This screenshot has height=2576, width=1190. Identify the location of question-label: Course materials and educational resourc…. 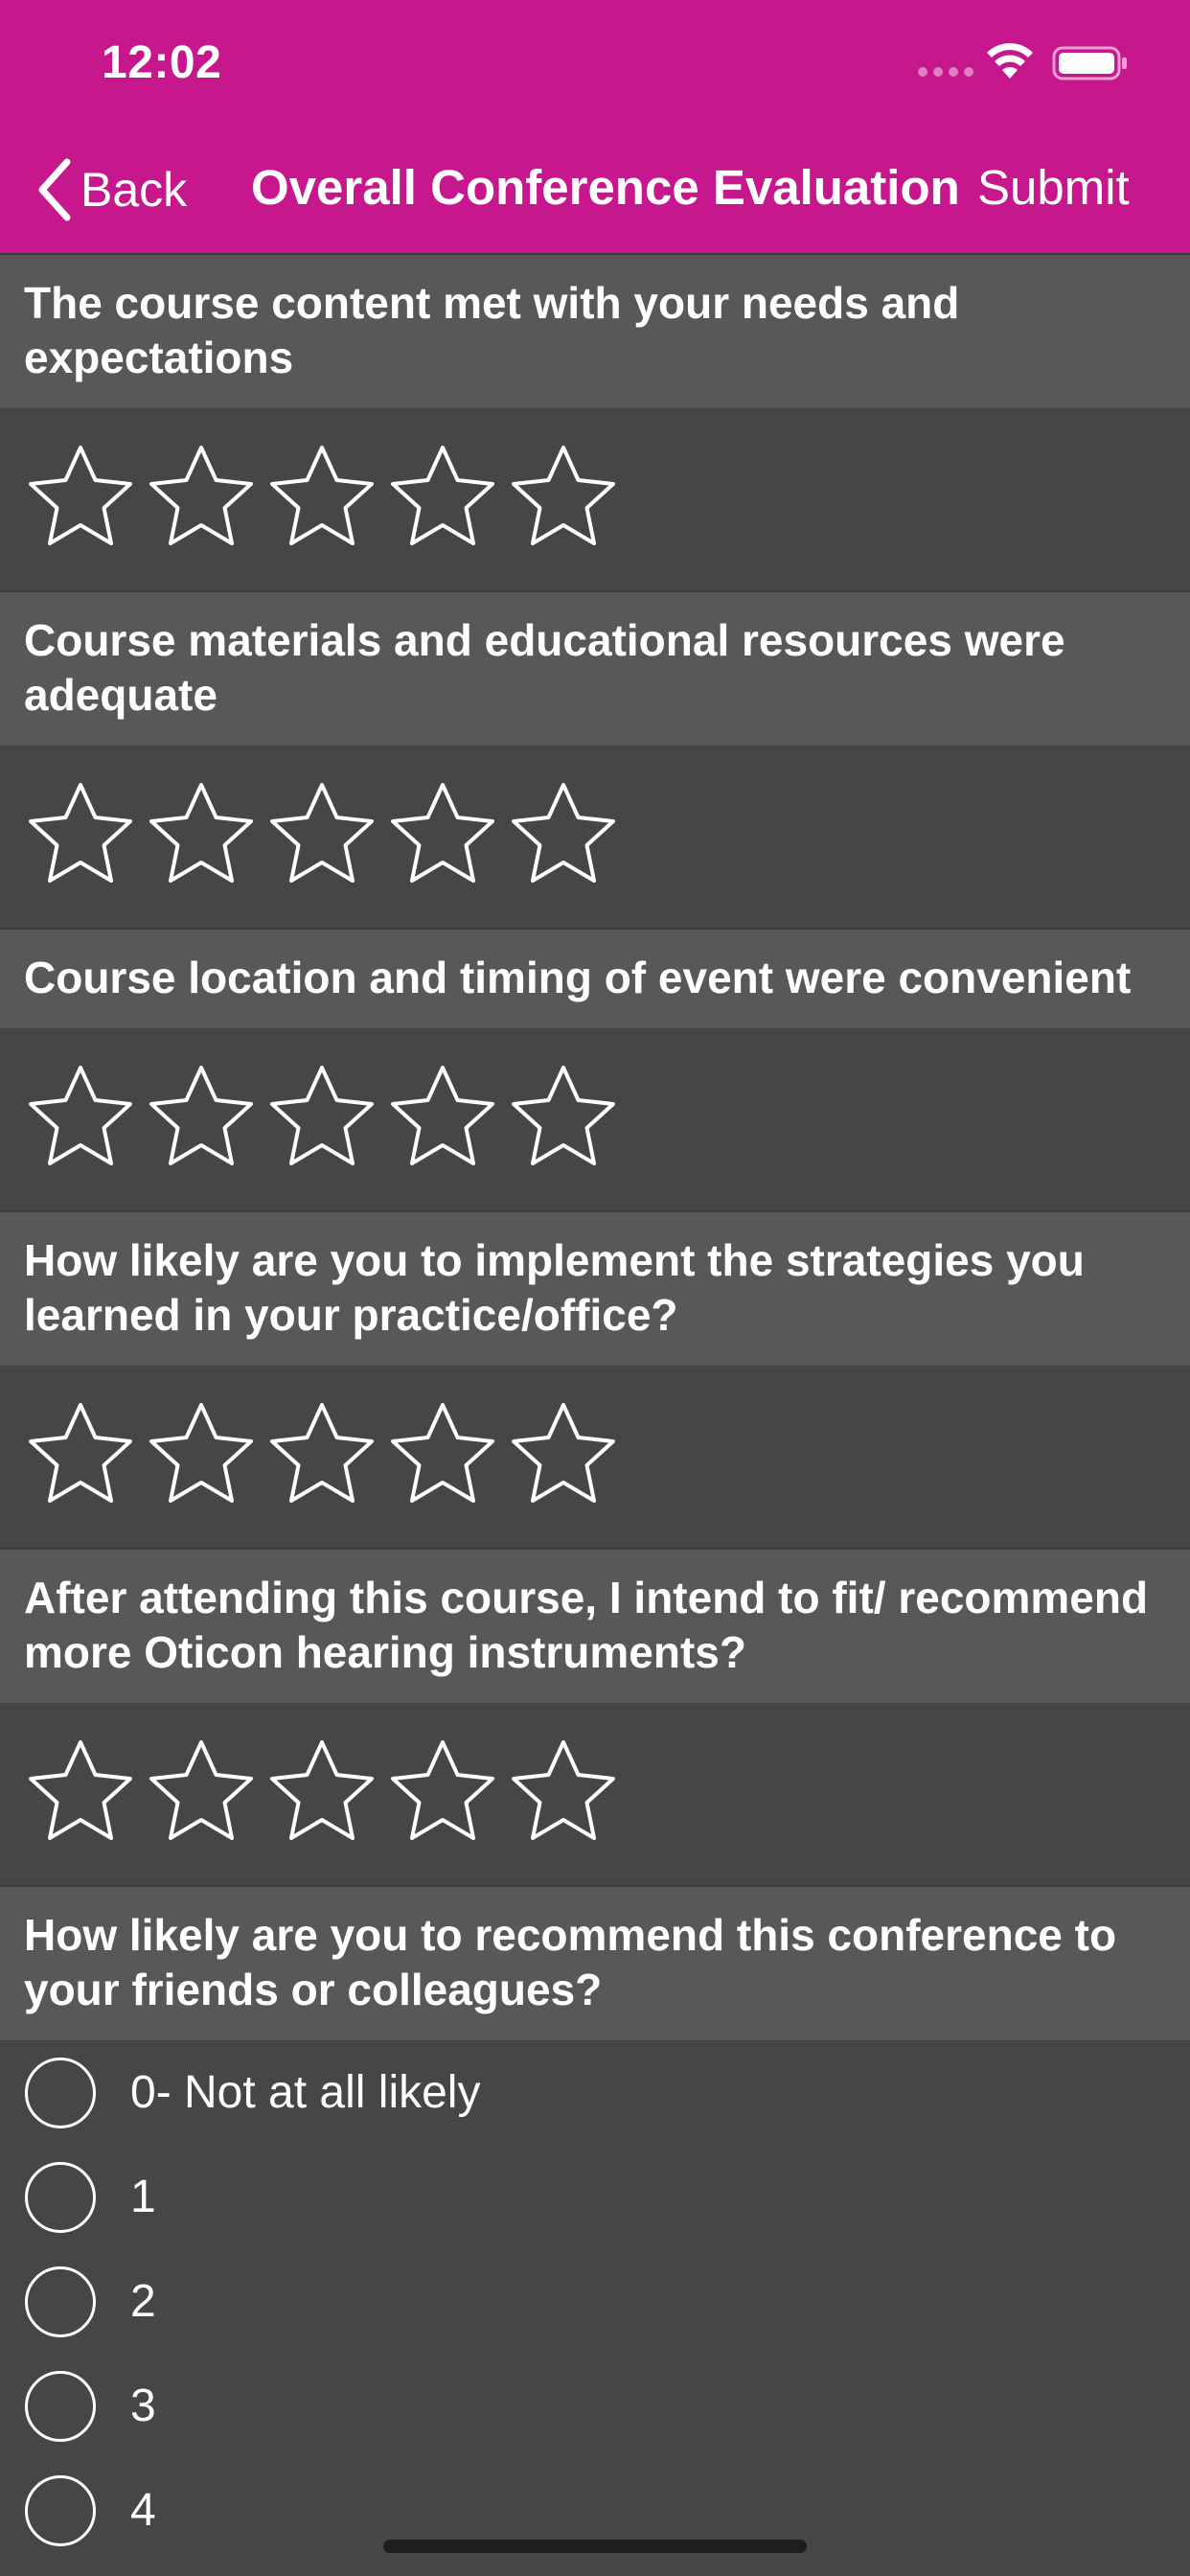
(595, 668).